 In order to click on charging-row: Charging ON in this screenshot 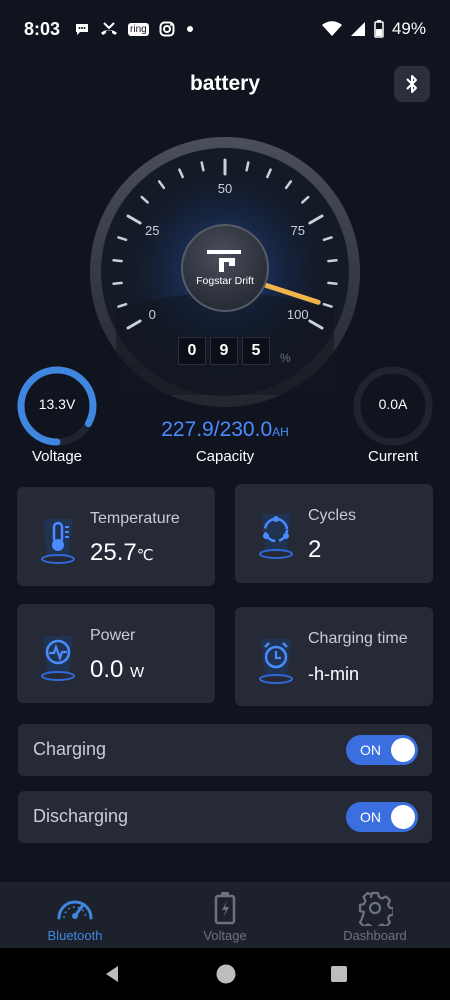, I will do `click(225, 750)`.